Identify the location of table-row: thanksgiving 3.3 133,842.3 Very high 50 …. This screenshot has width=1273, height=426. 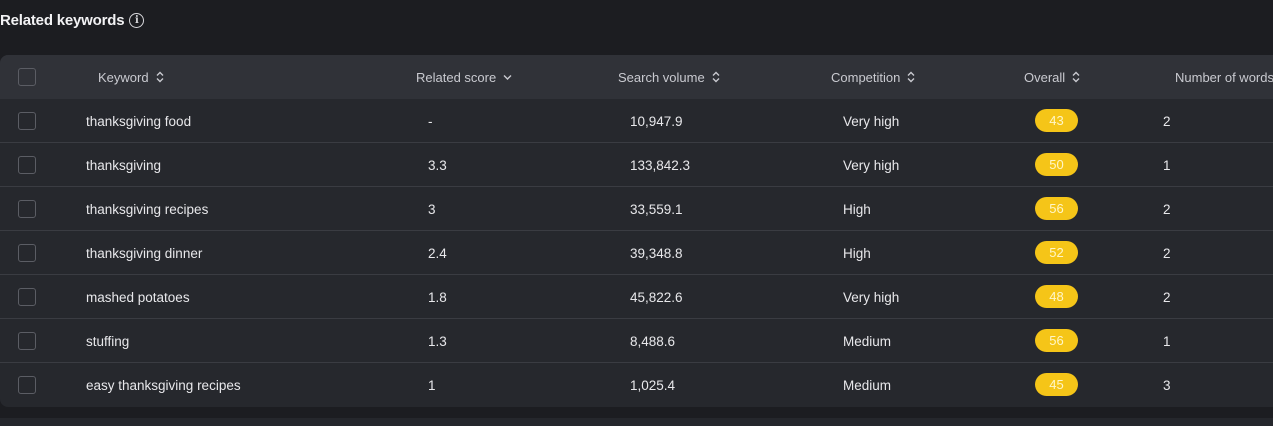
(636, 165).